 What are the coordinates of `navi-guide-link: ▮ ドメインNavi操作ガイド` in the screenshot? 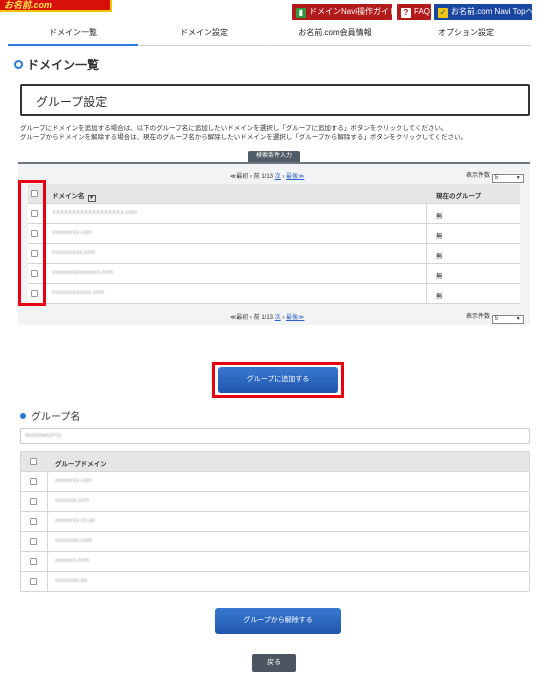 It's located at (344, 12).